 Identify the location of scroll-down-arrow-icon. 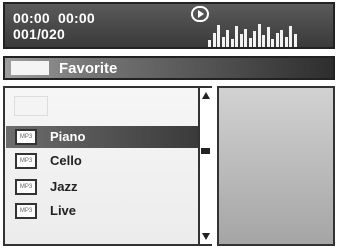
(206, 236).